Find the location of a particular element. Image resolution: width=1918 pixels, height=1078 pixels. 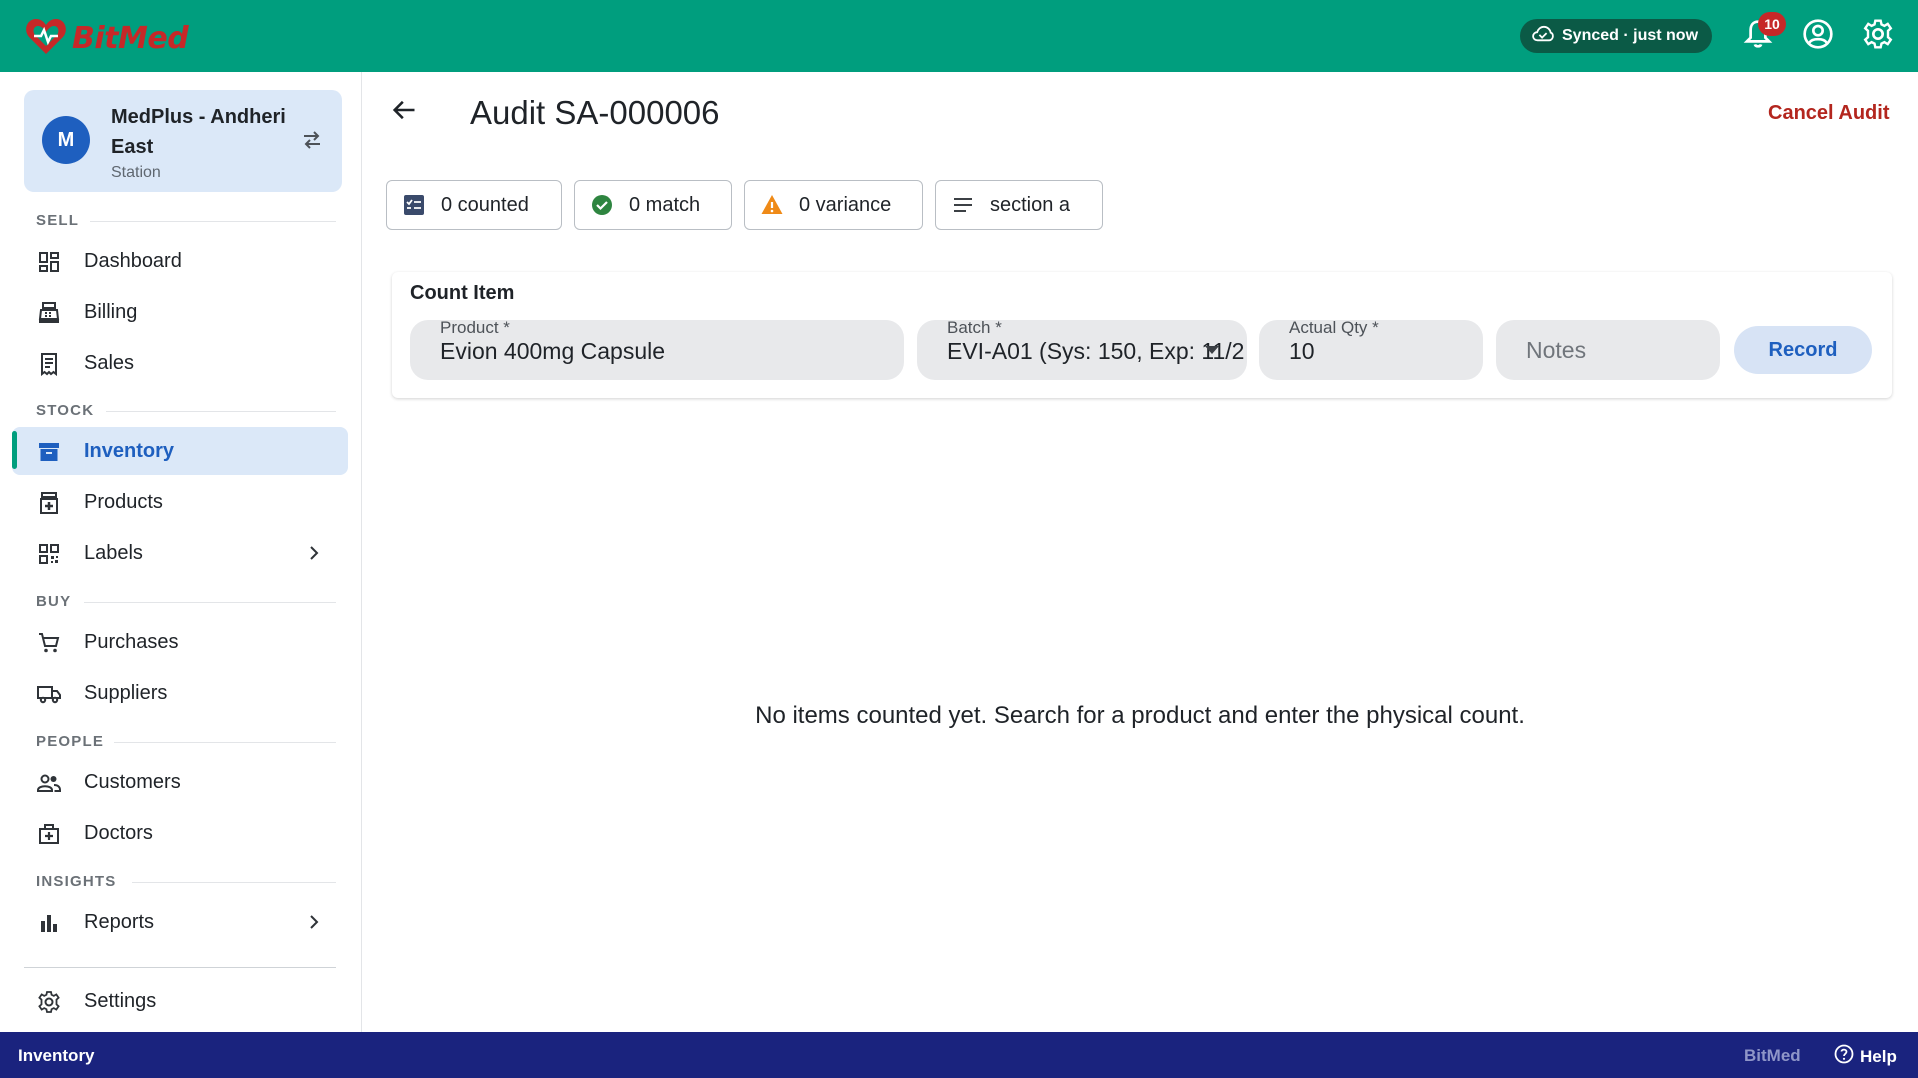

swap-horiz-icon is located at coordinates (312, 140).